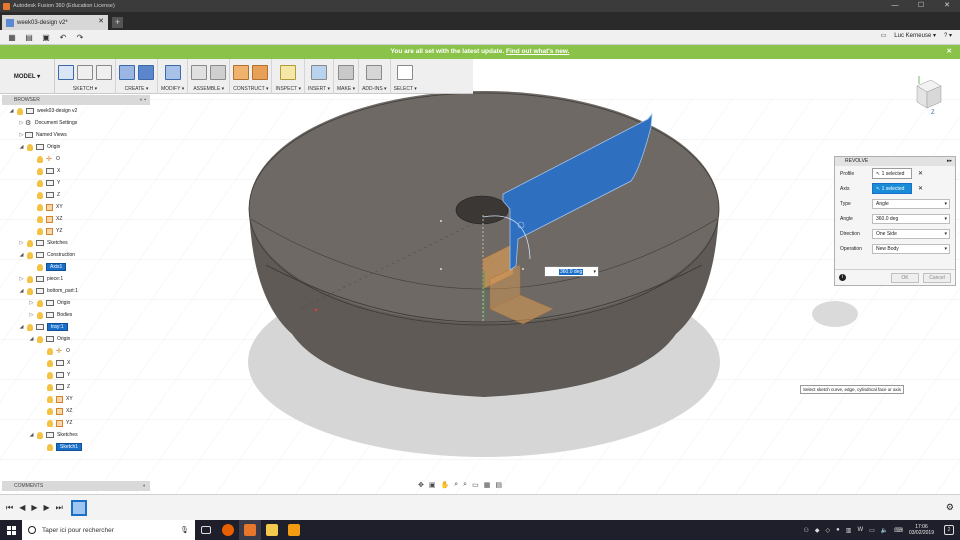 The height and width of the screenshot is (540, 960). Describe the element at coordinates (445, 485) in the screenshot. I see `pan-icon: ✋` at that location.